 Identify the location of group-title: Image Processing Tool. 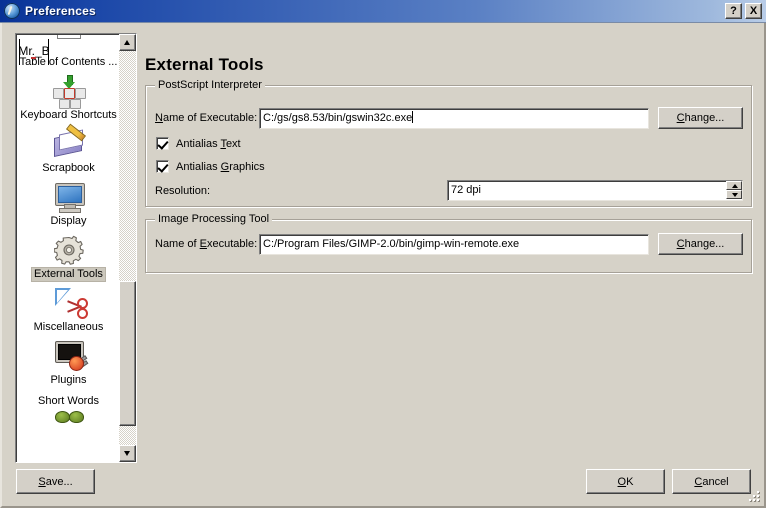
(214, 219).